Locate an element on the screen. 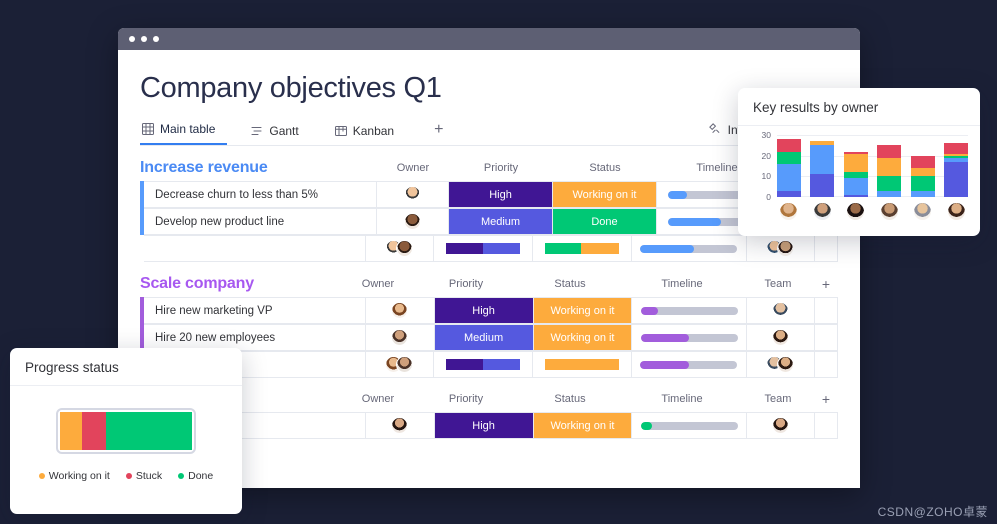 The height and width of the screenshot is (524, 997). chart-plot-area: 30 20 10 0 is located at coordinates (859, 166).